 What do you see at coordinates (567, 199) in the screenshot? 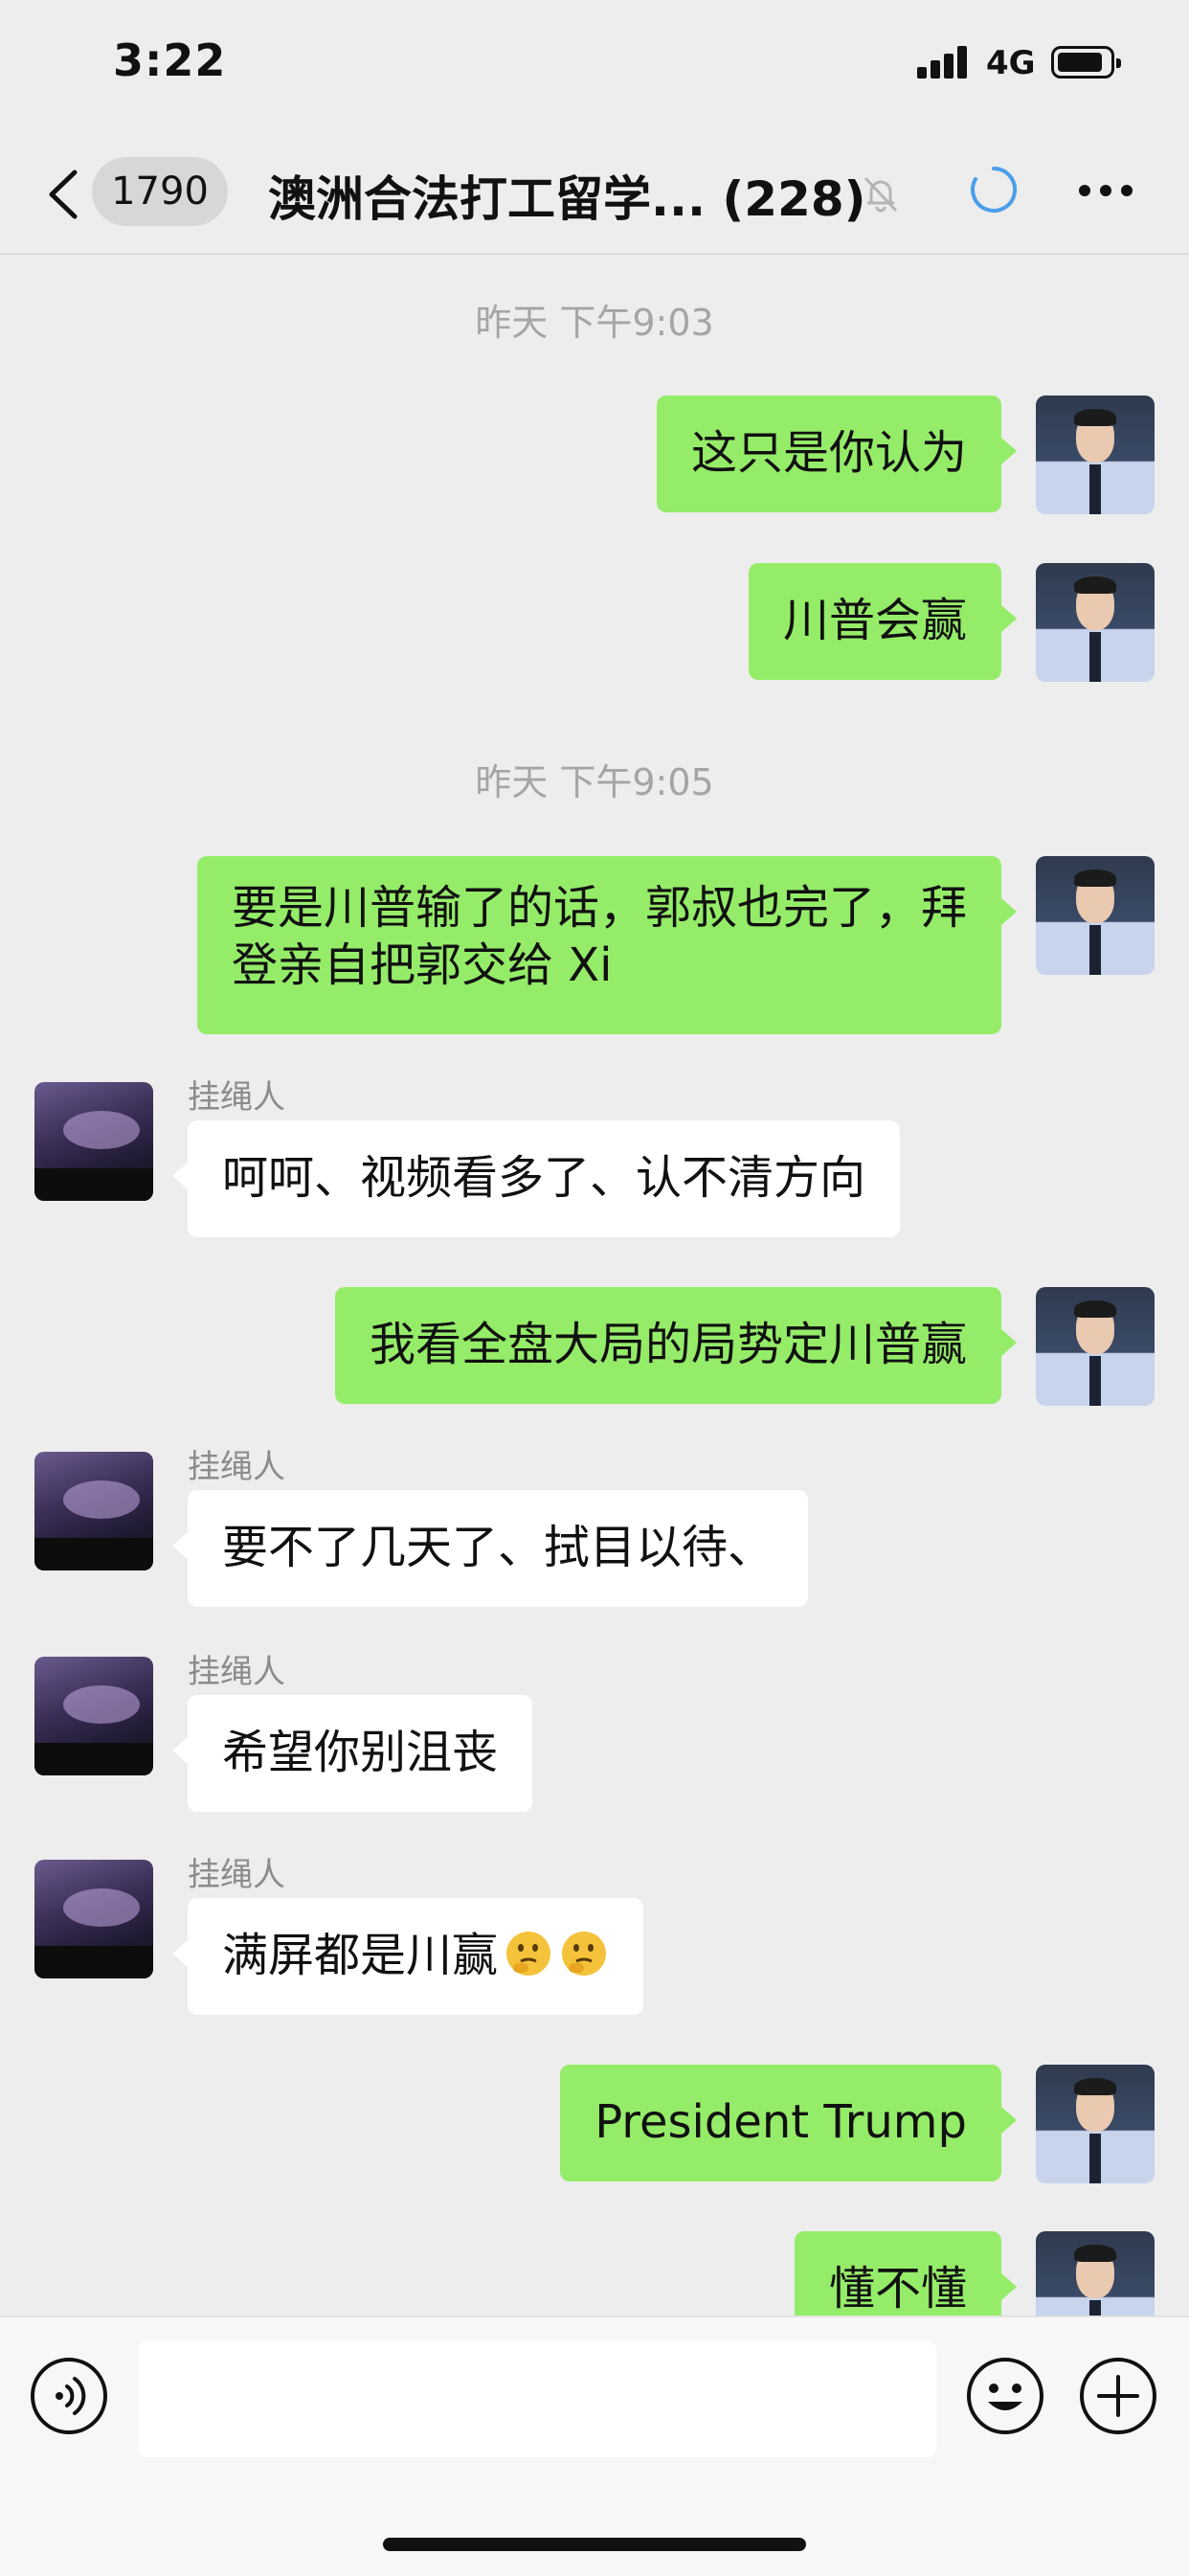
I see `chat-title: 澳洲合法打工留学... (228)` at bounding box center [567, 199].